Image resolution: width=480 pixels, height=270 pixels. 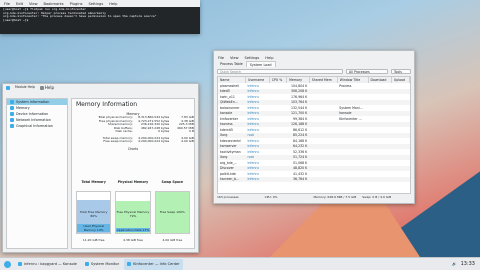 I want to click on cell-shared, so click(x=323, y=179).